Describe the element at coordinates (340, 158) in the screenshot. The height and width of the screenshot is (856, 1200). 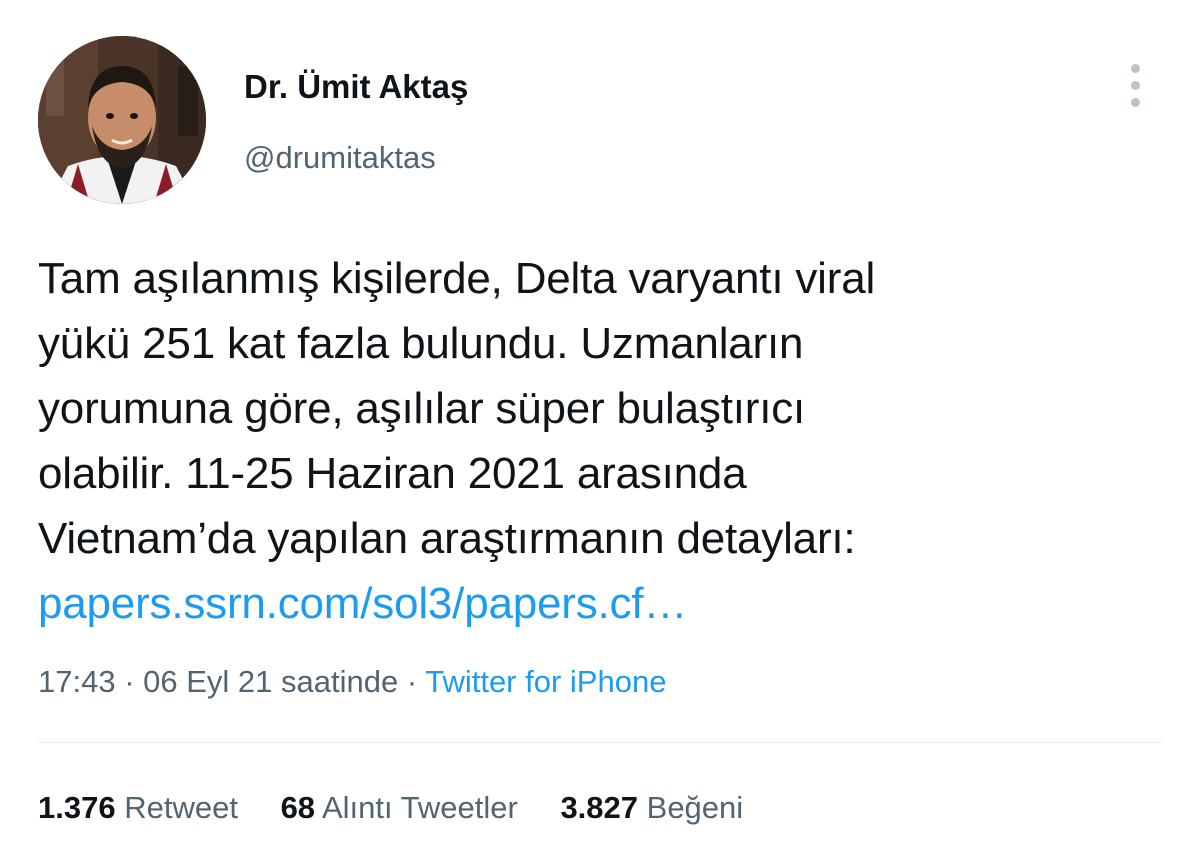
I see `author-handle: @drumitaktas` at that location.